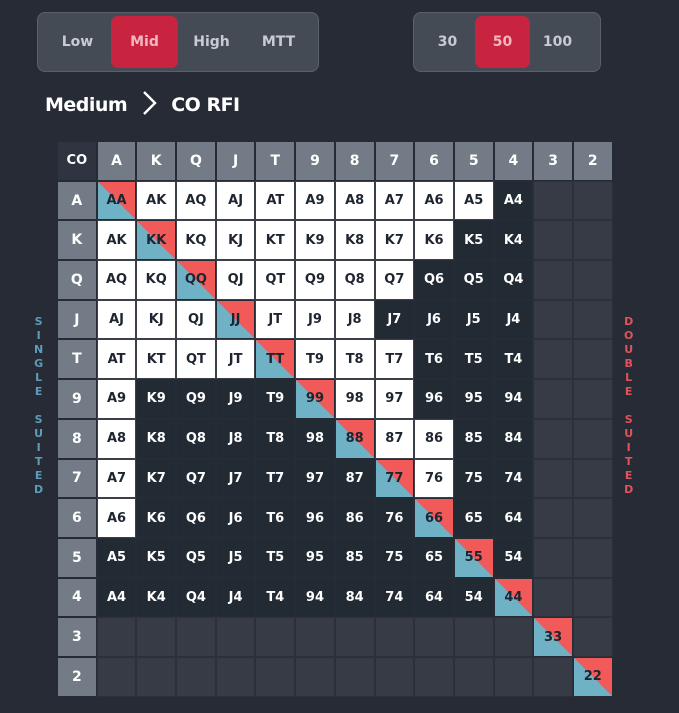 Image resolution: width=679 pixels, height=713 pixels. What do you see at coordinates (434, 280) in the screenshot?
I see `hand-cell: Q6` at bounding box center [434, 280].